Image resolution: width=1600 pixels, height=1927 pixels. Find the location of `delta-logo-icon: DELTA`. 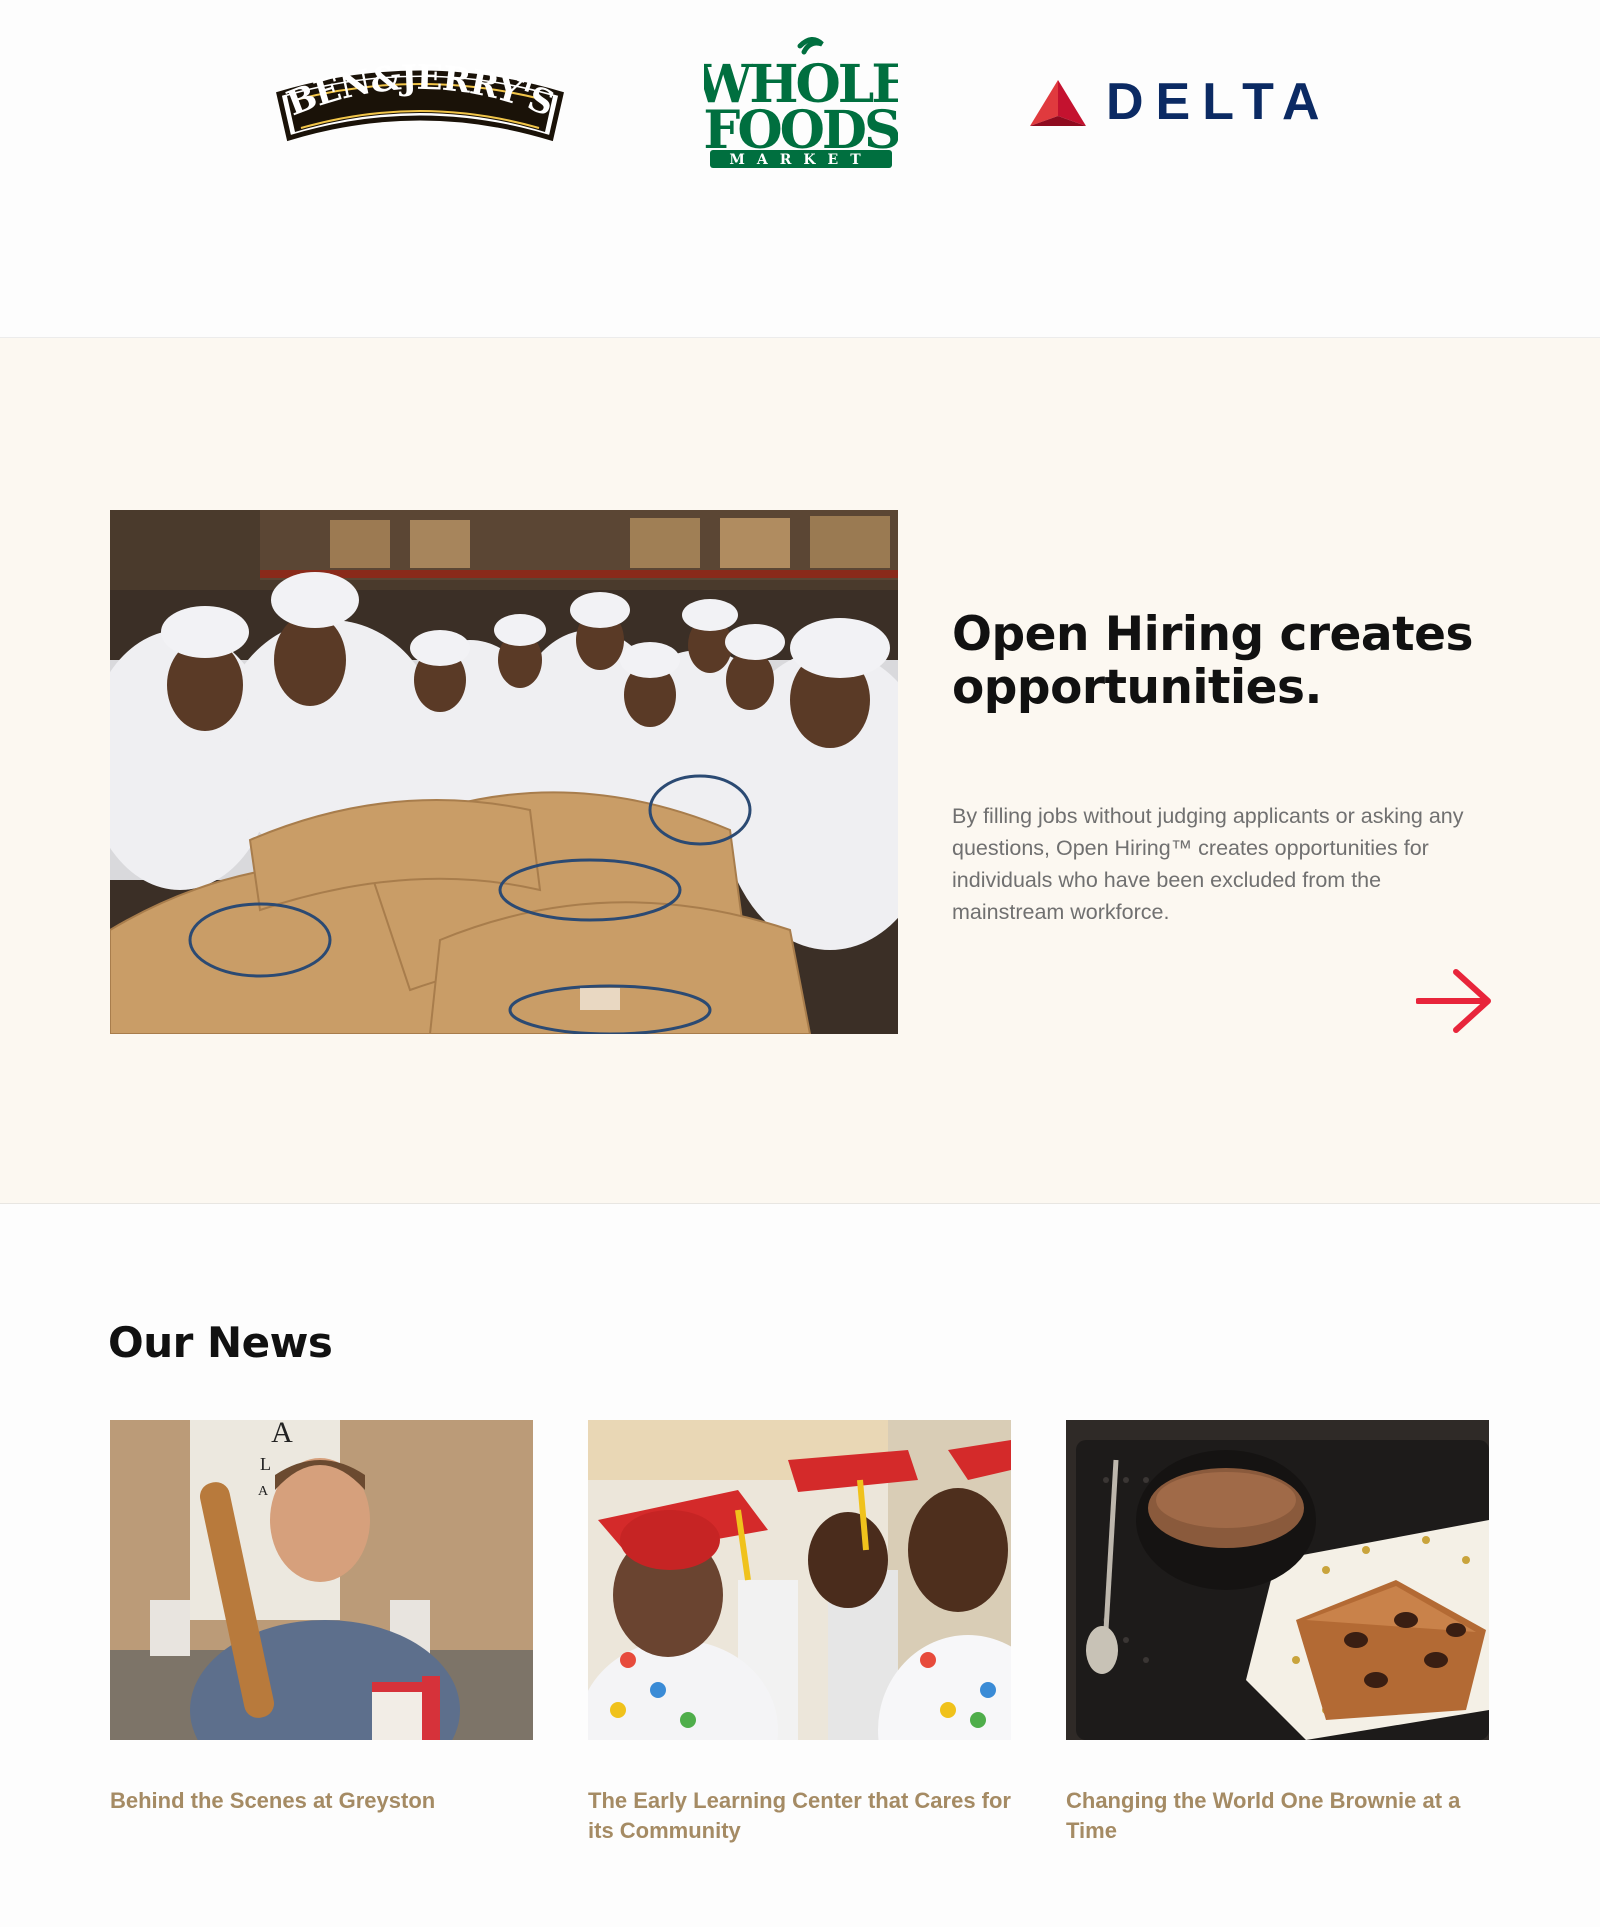

delta-logo-icon: DELTA is located at coordinates (1175, 102).